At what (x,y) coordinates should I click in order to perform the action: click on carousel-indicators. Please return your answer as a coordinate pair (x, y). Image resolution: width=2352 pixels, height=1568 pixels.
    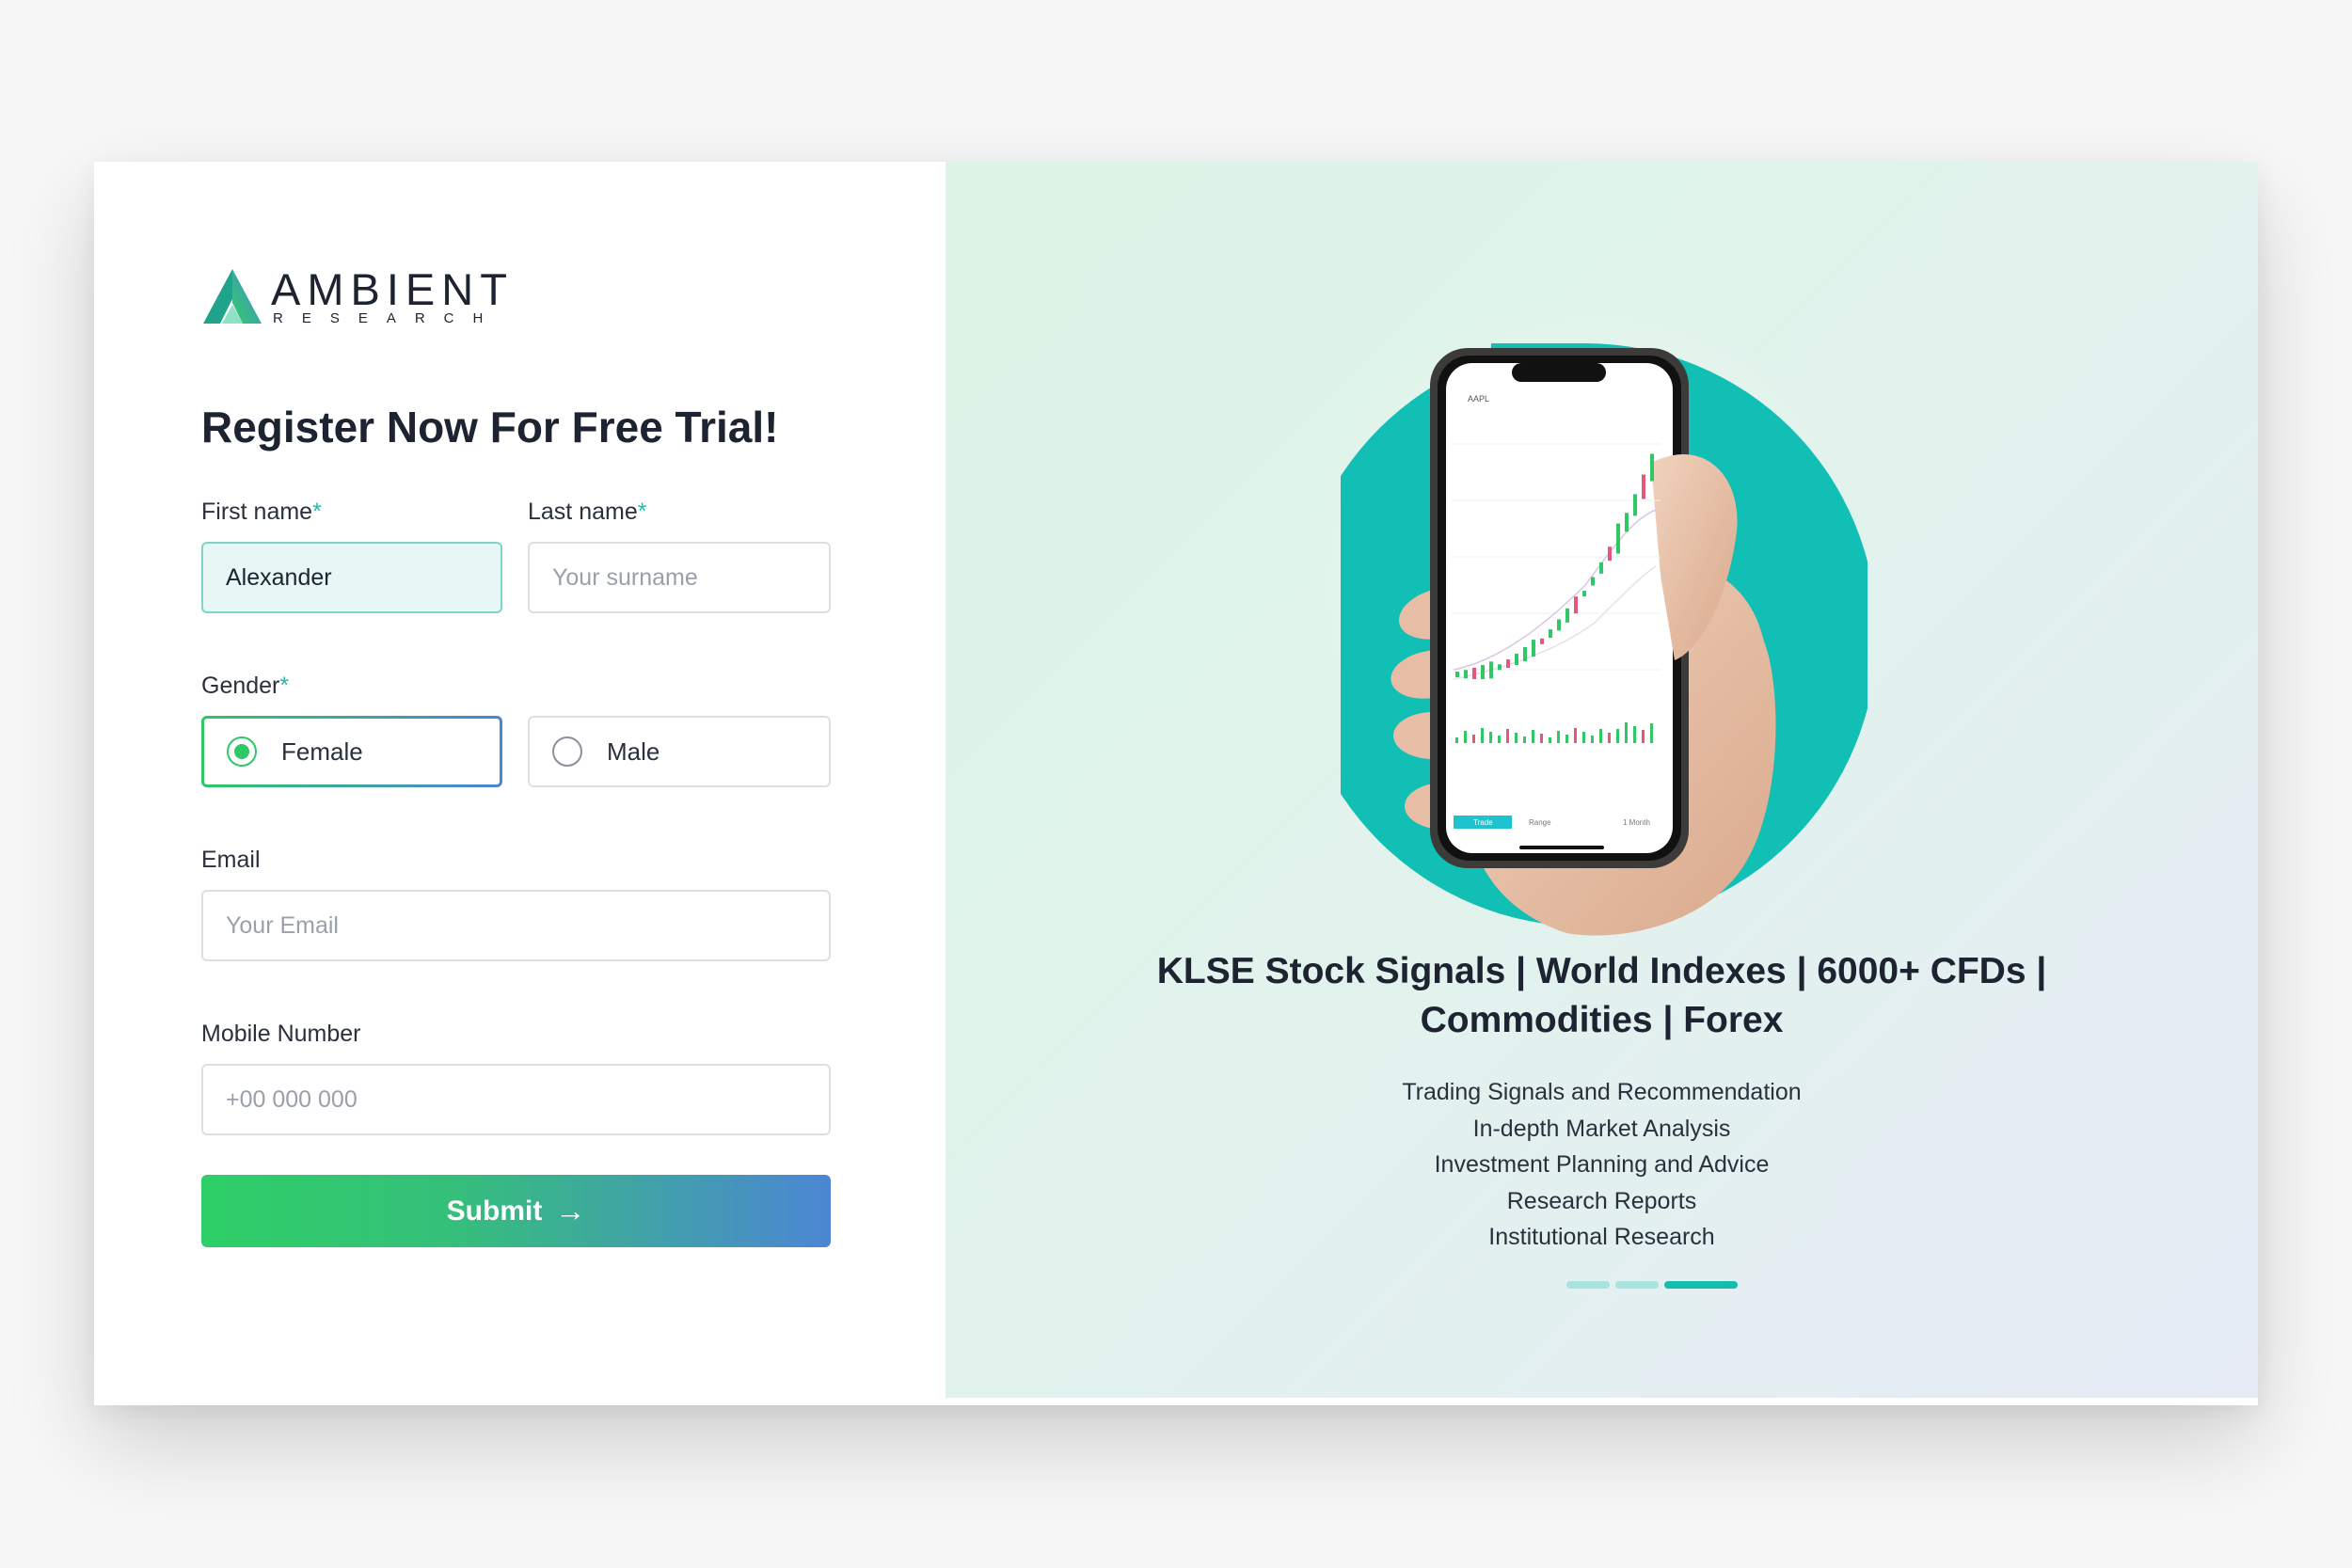
    Looking at the image, I should click on (1652, 1285).